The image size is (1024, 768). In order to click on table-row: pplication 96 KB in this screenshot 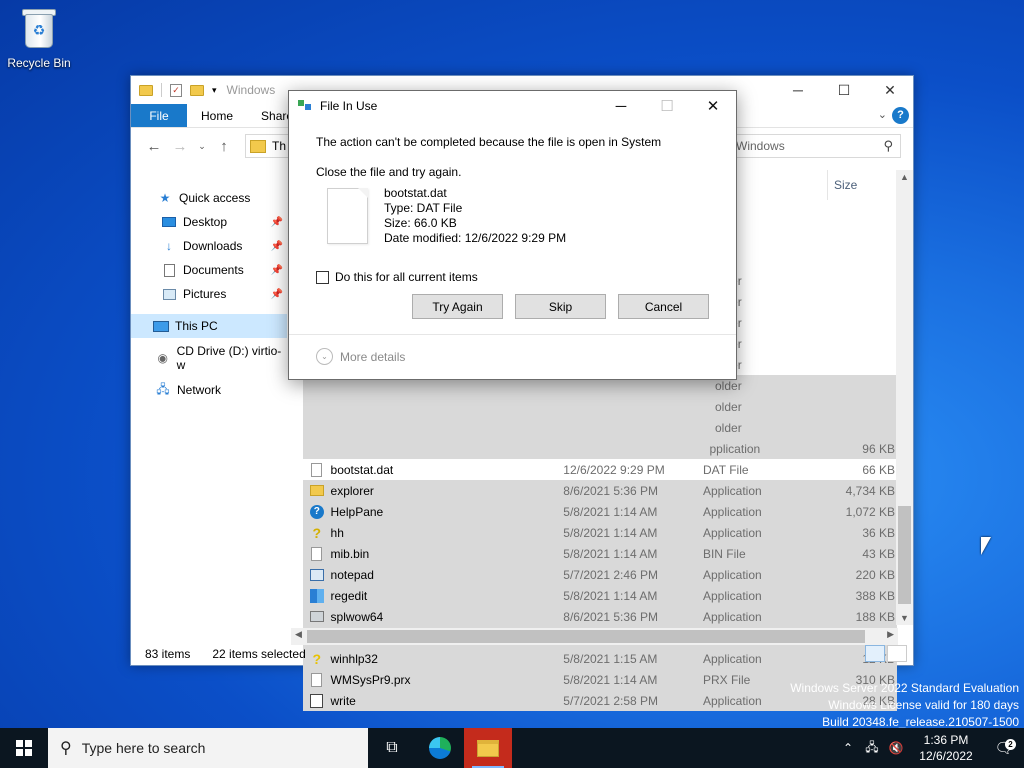, I will do `click(600, 448)`.